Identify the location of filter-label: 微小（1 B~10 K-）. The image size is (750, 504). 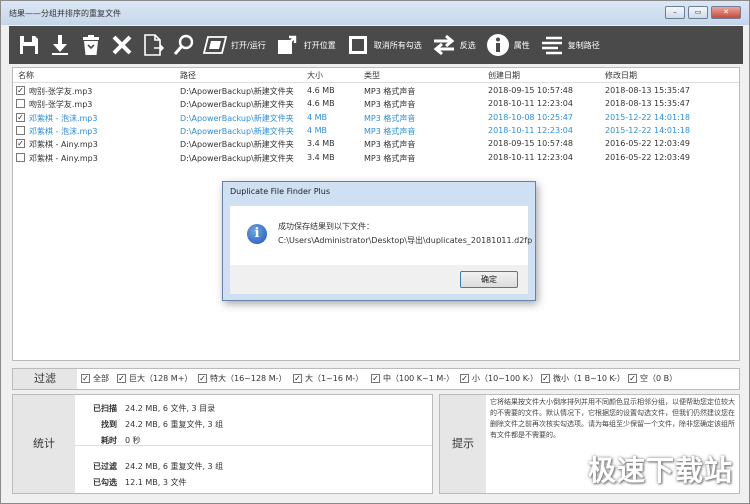
(589, 378).